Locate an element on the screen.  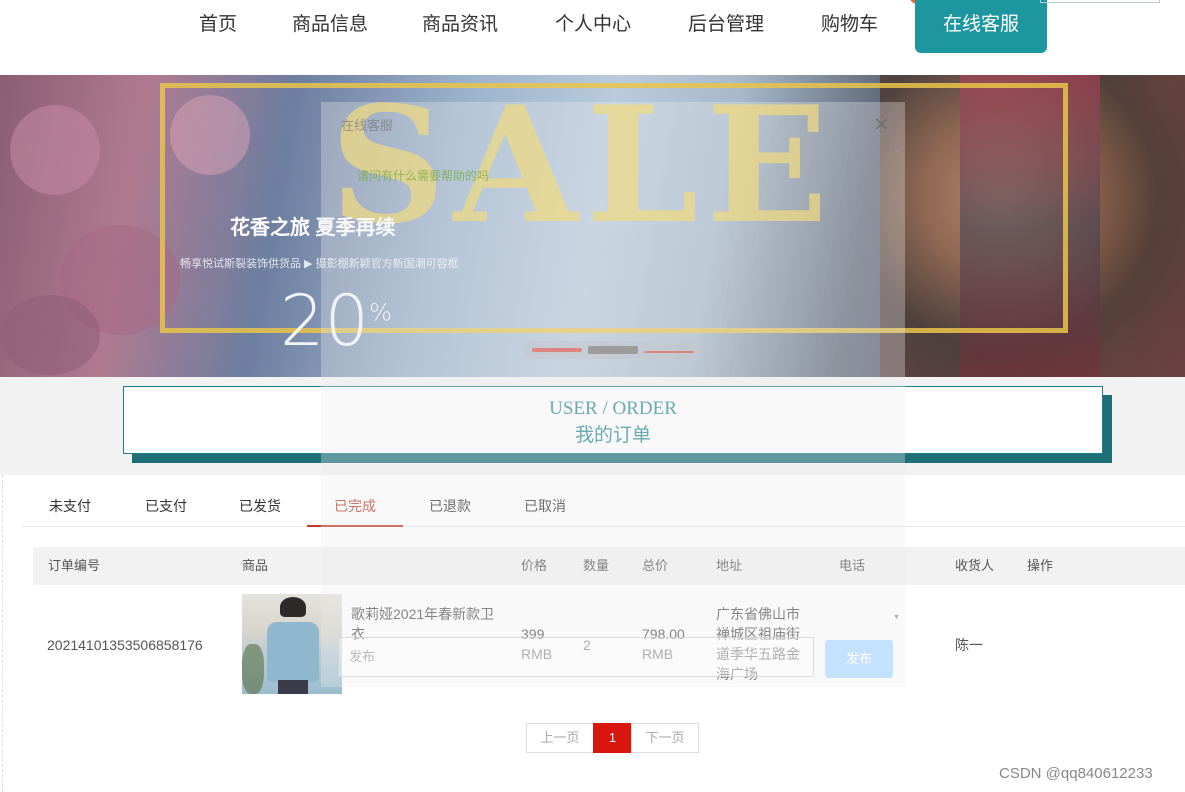
pager-next-button: 下一页 is located at coordinates (665, 738).